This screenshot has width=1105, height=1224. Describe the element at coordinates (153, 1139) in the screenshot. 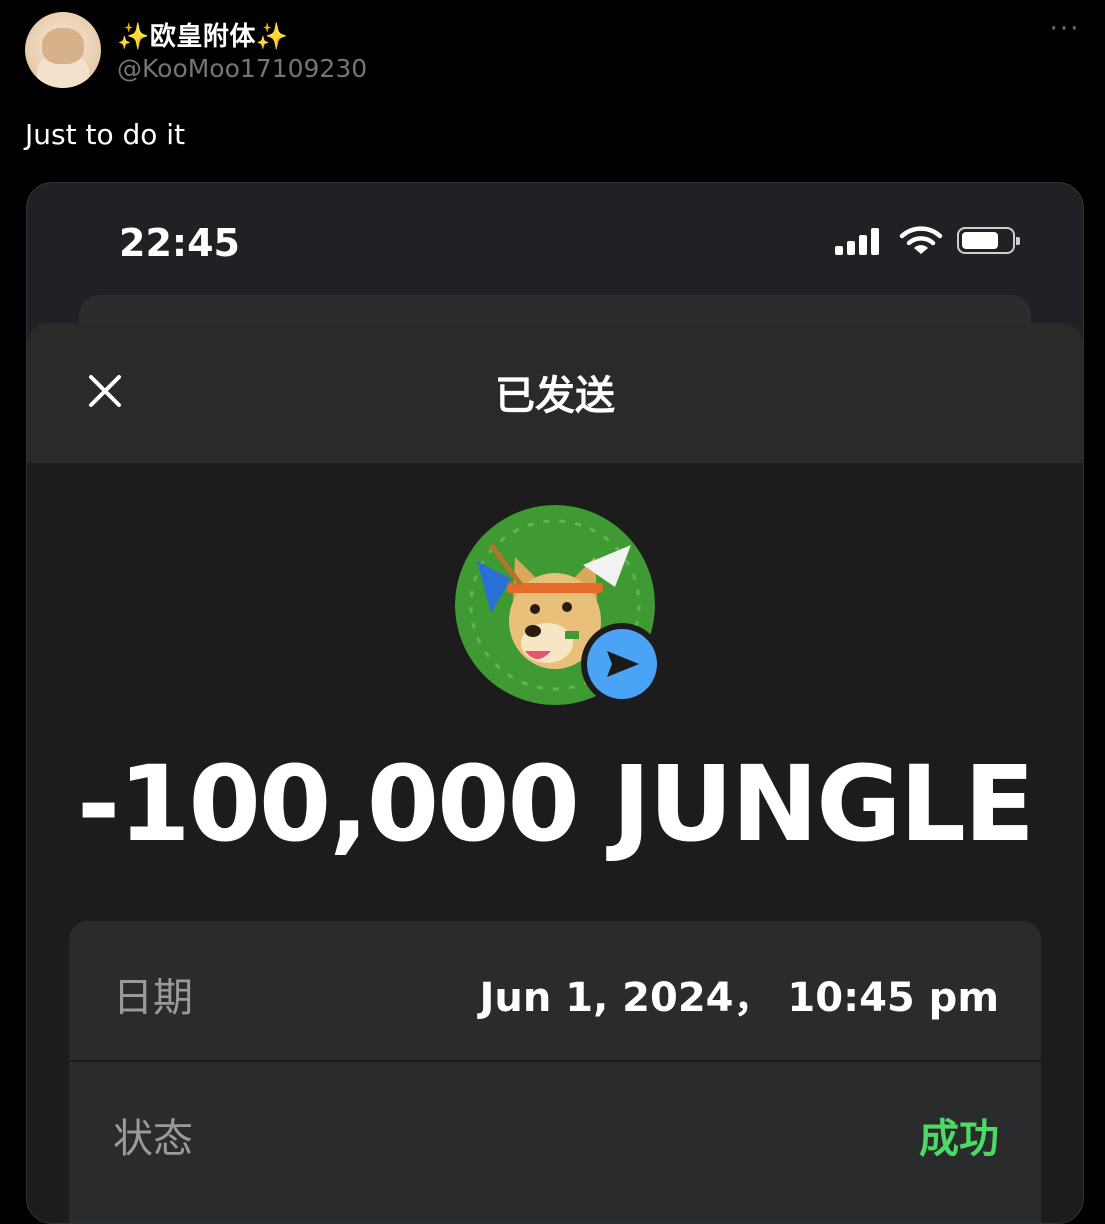

I see `detail-label: 状态` at that location.